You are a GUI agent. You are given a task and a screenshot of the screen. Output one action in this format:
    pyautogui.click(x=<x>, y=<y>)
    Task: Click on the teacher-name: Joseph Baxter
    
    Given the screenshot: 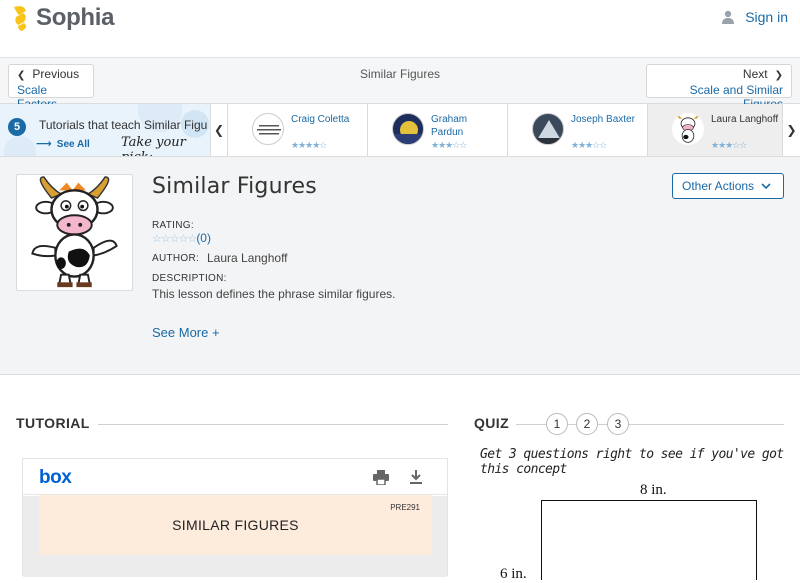 What is the action you would take?
    pyautogui.click(x=603, y=119)
    